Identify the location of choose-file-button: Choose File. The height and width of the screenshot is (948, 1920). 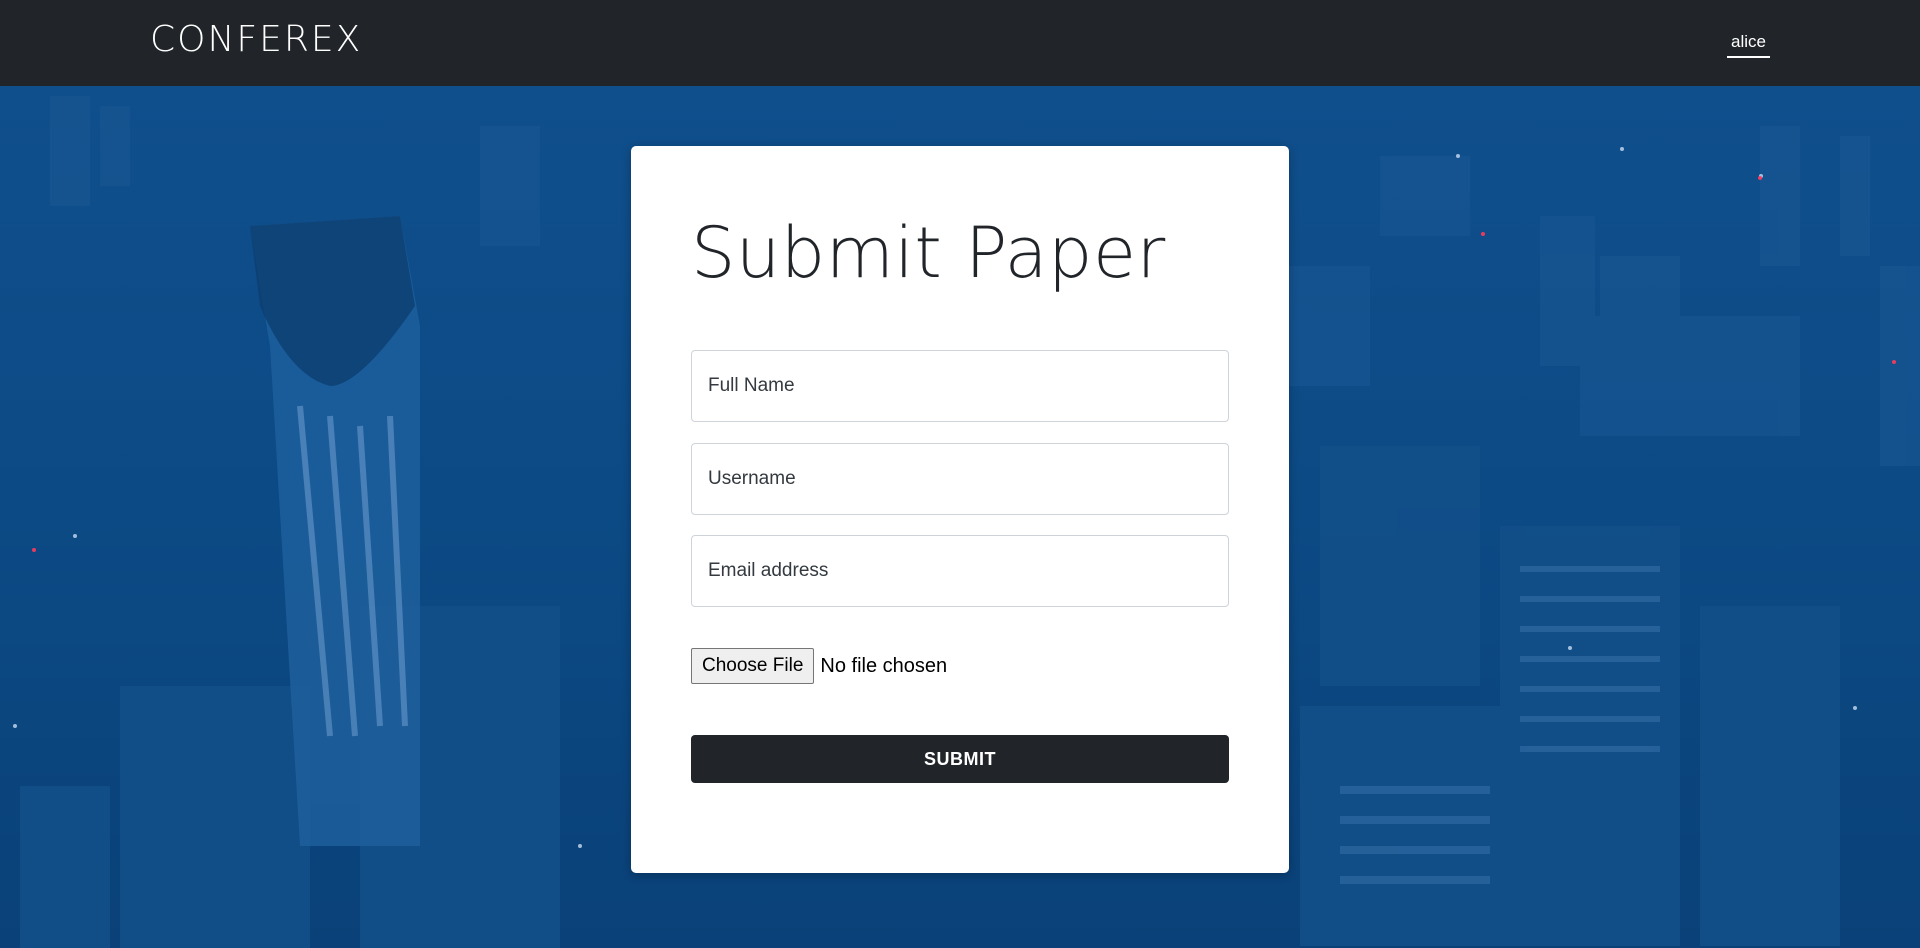
(753, 666).